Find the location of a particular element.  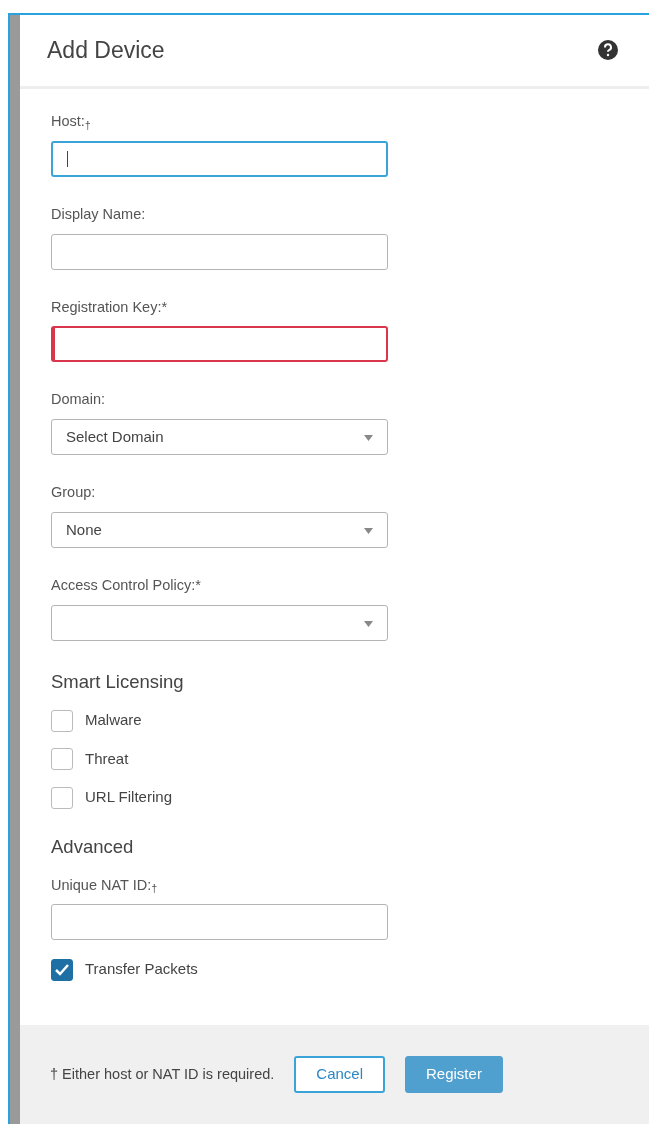

field-label: Group: is located at coordinates (74, 492).